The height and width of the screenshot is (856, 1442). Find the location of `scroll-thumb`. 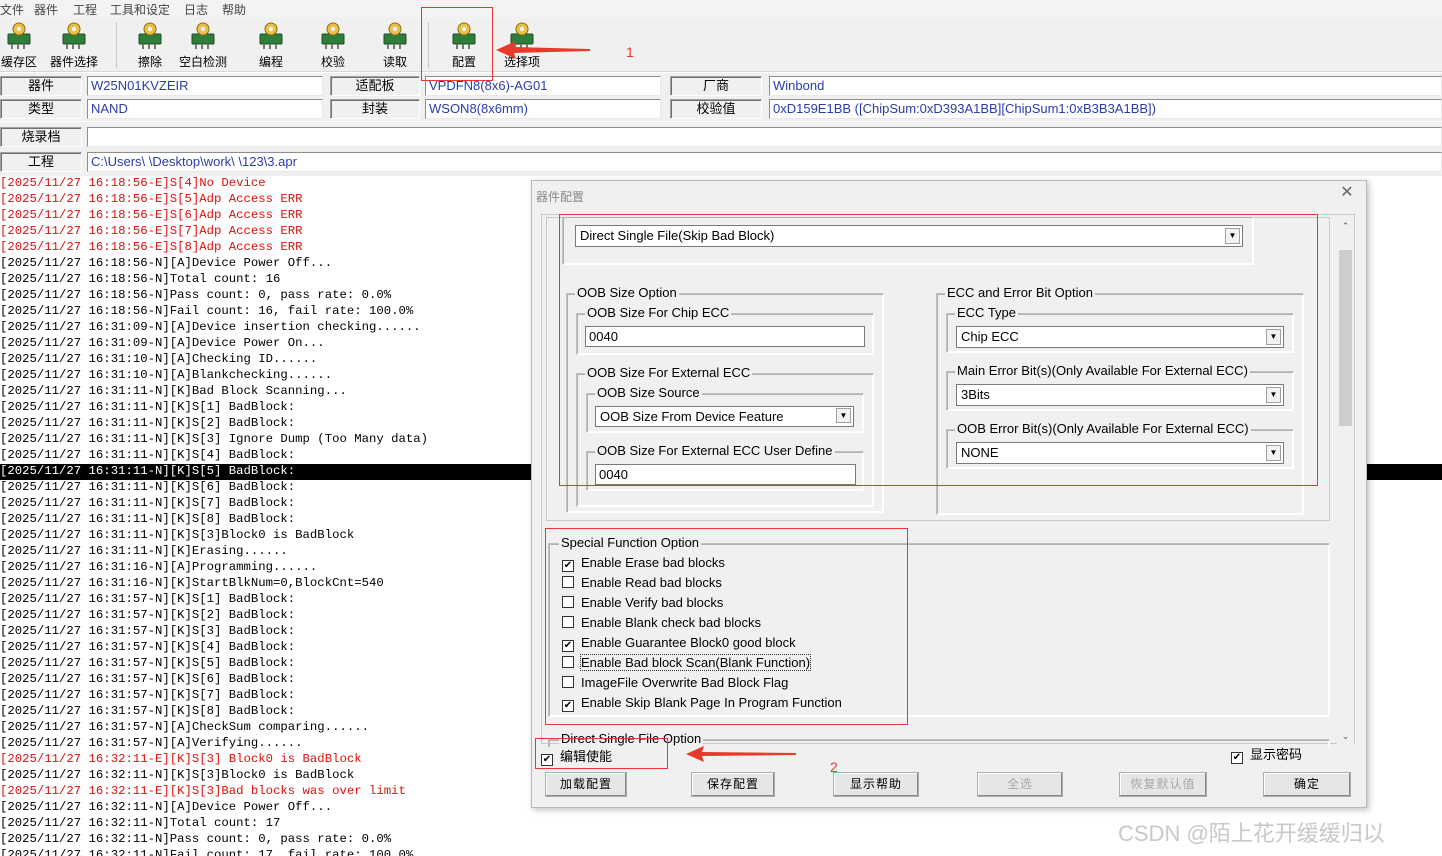

scroll-thumb is located at coordinates (1345, 338).